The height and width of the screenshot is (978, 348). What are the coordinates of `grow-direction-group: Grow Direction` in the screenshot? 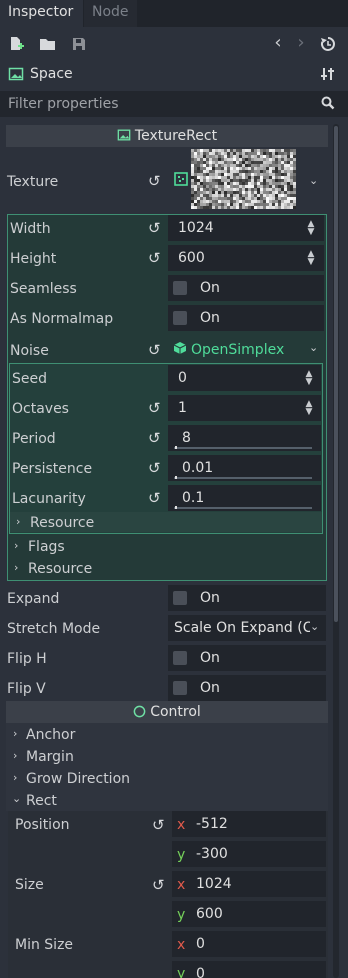 It's located at (78, 779).